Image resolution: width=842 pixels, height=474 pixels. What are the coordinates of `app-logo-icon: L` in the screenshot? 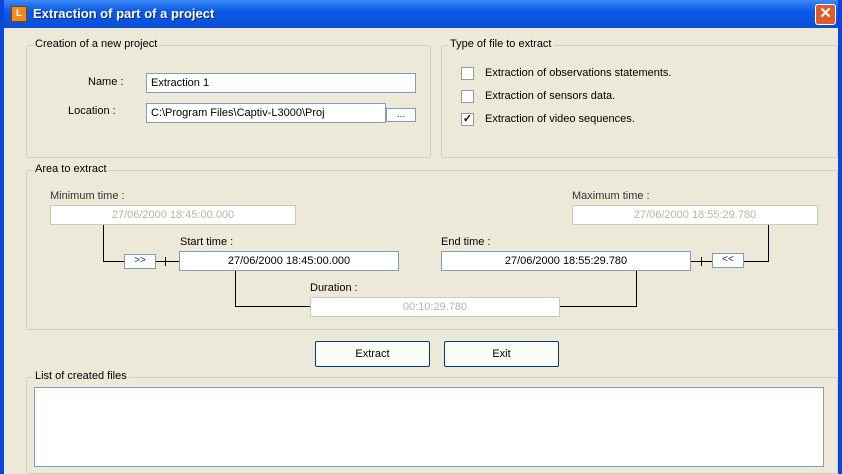 It's located at (19, 14).